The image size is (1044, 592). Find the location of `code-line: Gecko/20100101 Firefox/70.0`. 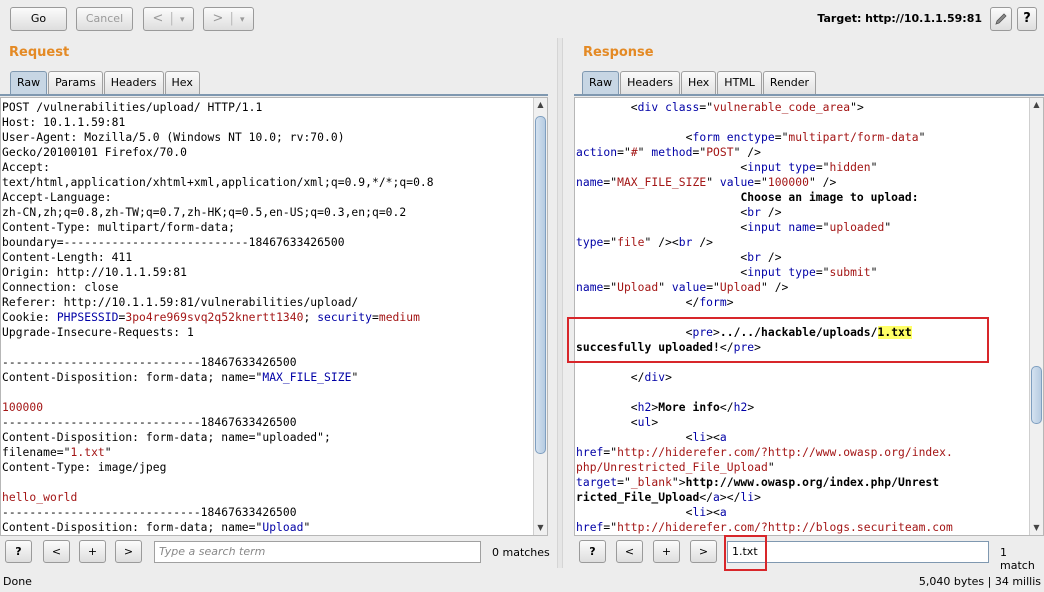

code-line: Gecko/20100101 Firefox/70.0 is located at coordinates (94, 152).